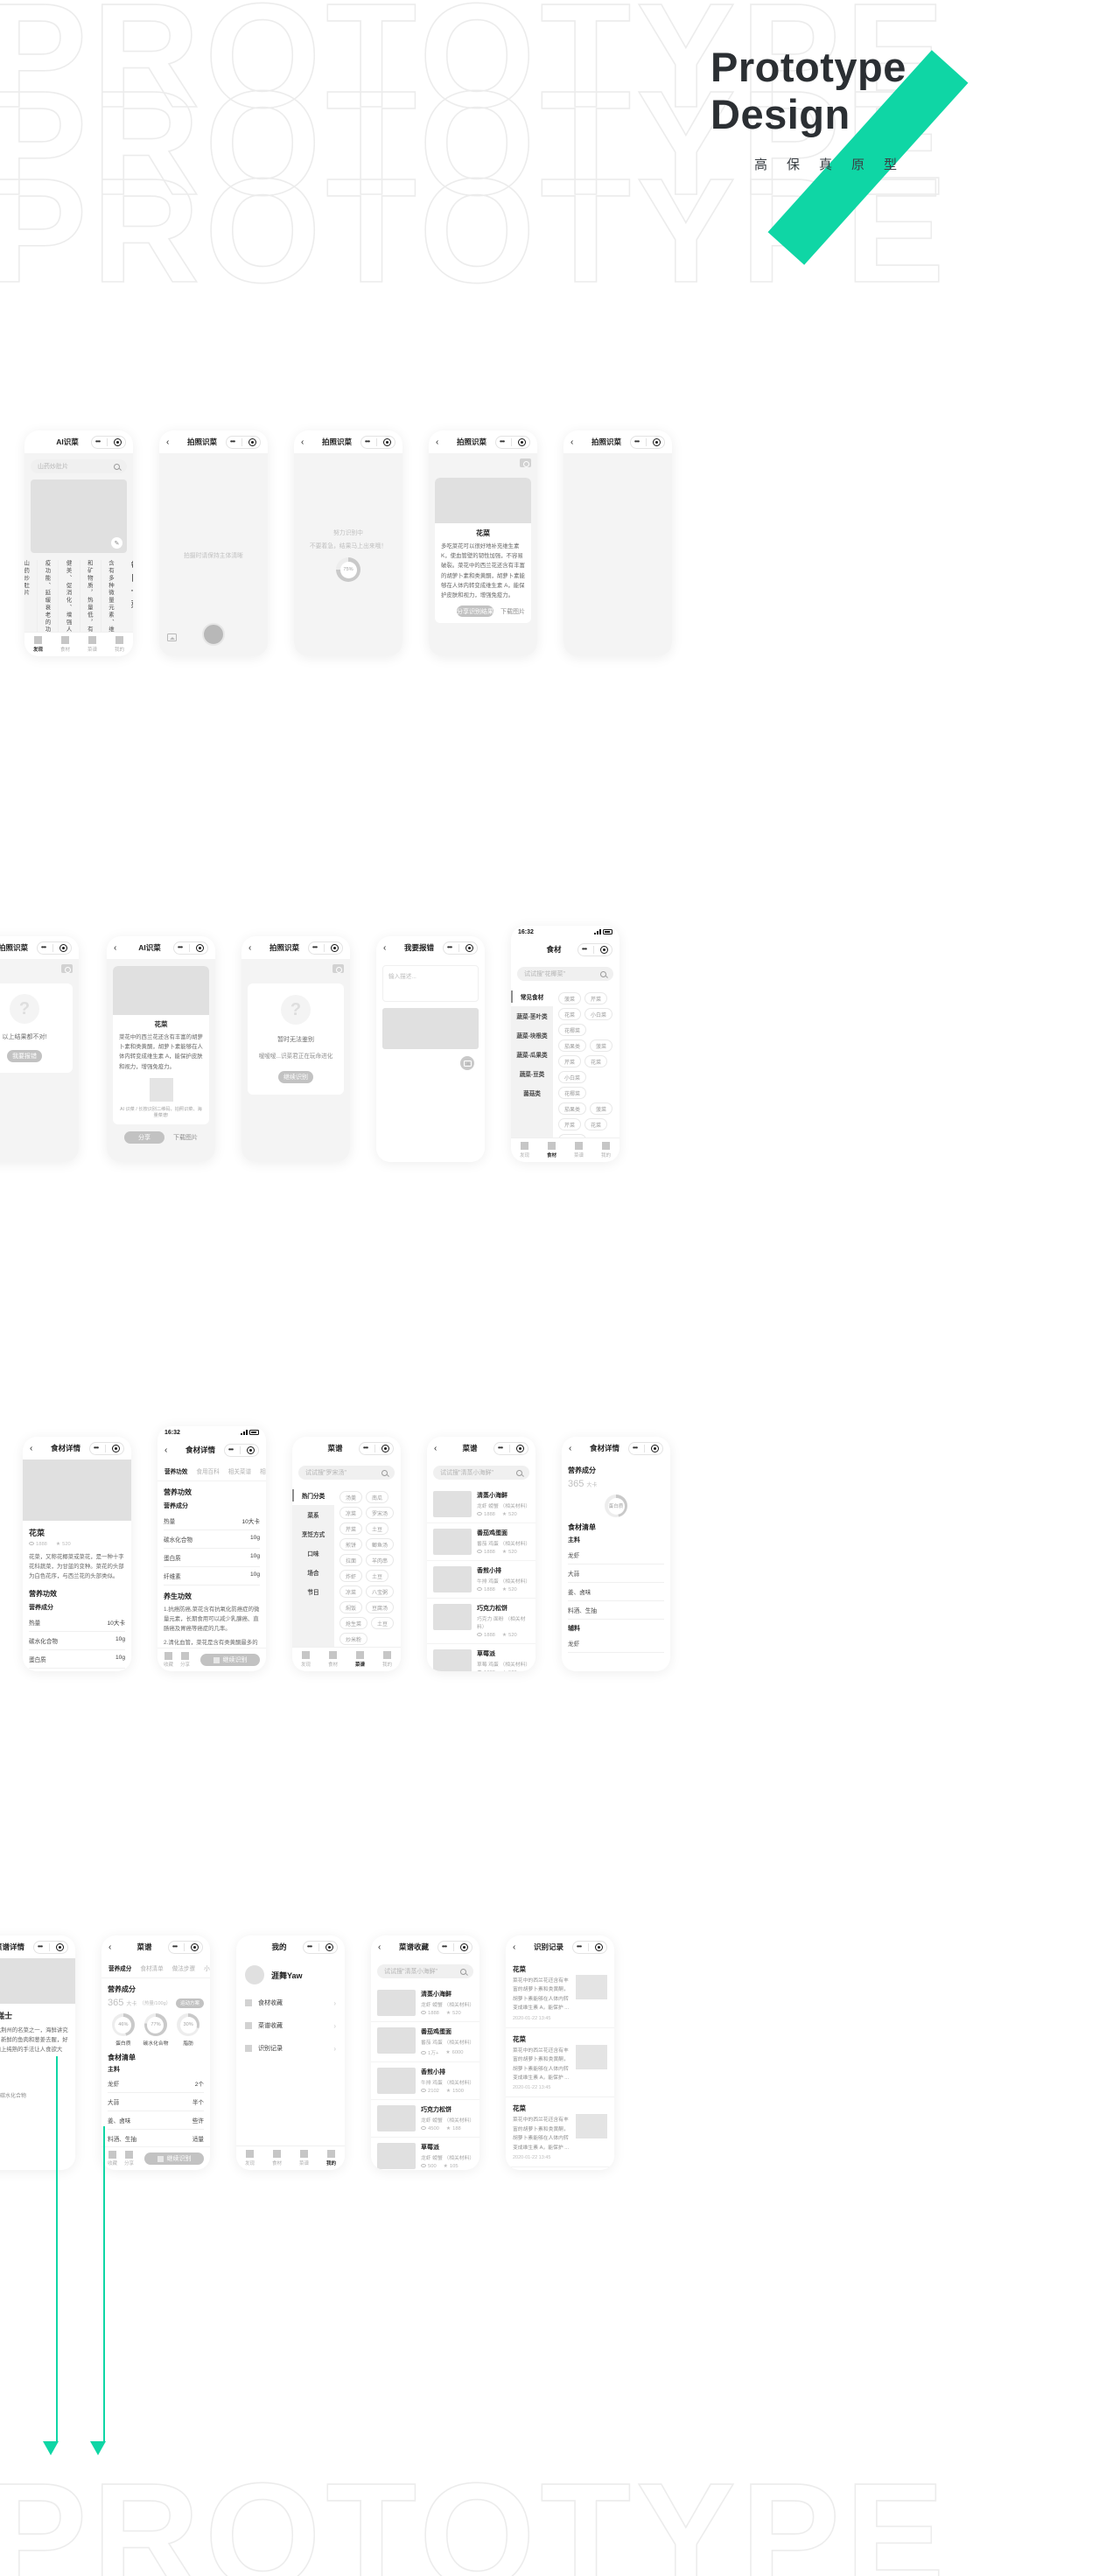  What do you see at coordinates (129, 2158) in the screenshot?
I see `share-button: 分享` at bounding box center [129, 2158].